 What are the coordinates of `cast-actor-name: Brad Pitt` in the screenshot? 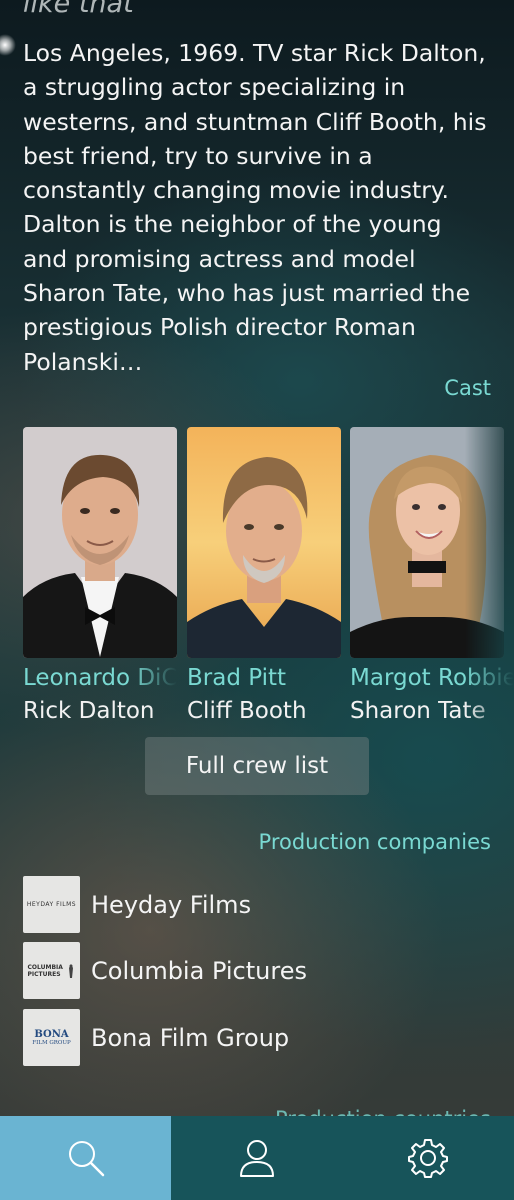 It's located at (237, 678).